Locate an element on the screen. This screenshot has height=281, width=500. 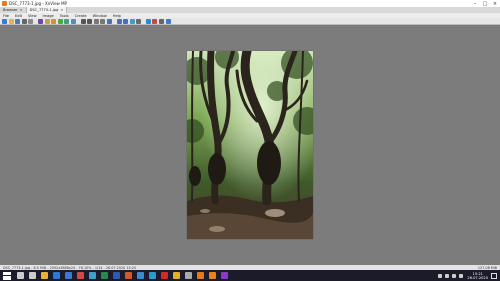
window-controls: – □ × is located at coordinates (485, 3).